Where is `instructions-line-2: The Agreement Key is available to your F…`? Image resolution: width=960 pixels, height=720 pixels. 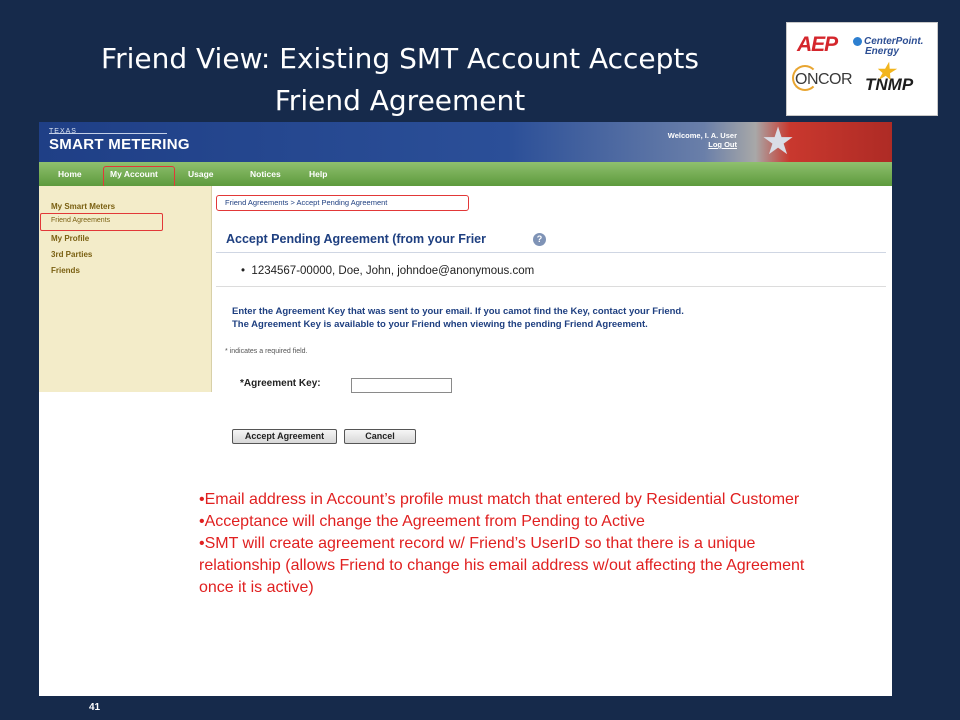
instructions-line-2: The Agreement Key is available to your F… is located at coordinates (440, 324).